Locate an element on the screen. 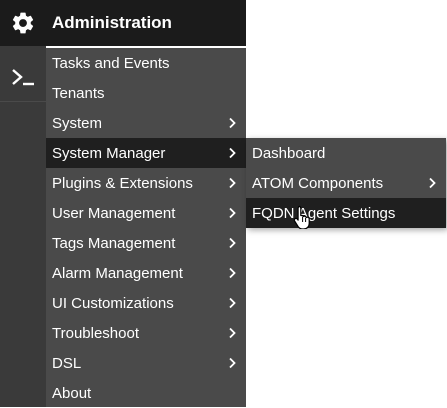 Image resolution: width=447 pixels, height=408 pixels. menu-item-tenants: Tenants is located at coordinates (146, 93).